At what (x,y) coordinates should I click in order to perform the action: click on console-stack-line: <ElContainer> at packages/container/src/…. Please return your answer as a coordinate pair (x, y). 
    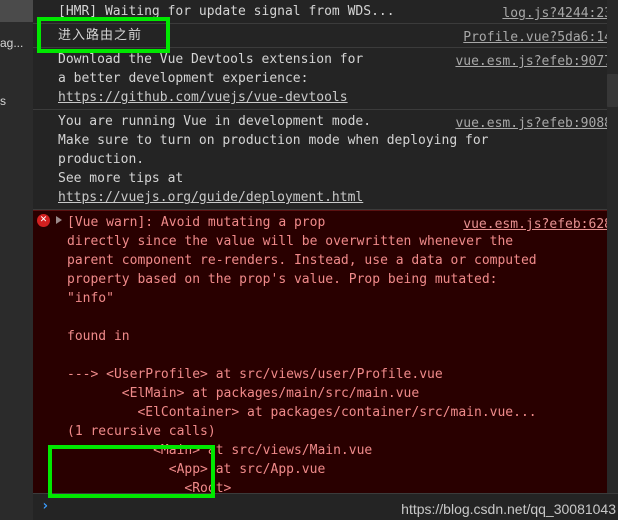
    Looking at the image, I should click on (302, 412).